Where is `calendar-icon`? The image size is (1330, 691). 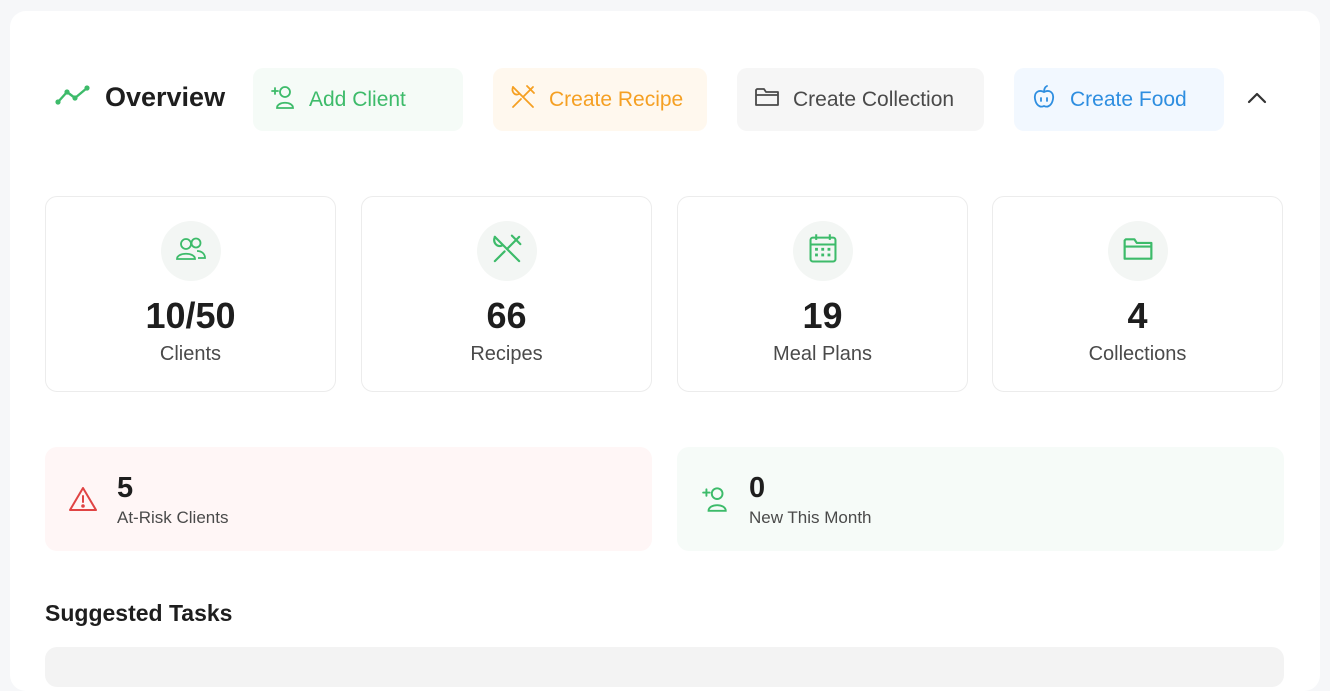
calendar-icon is located at coordinates (823, 251).